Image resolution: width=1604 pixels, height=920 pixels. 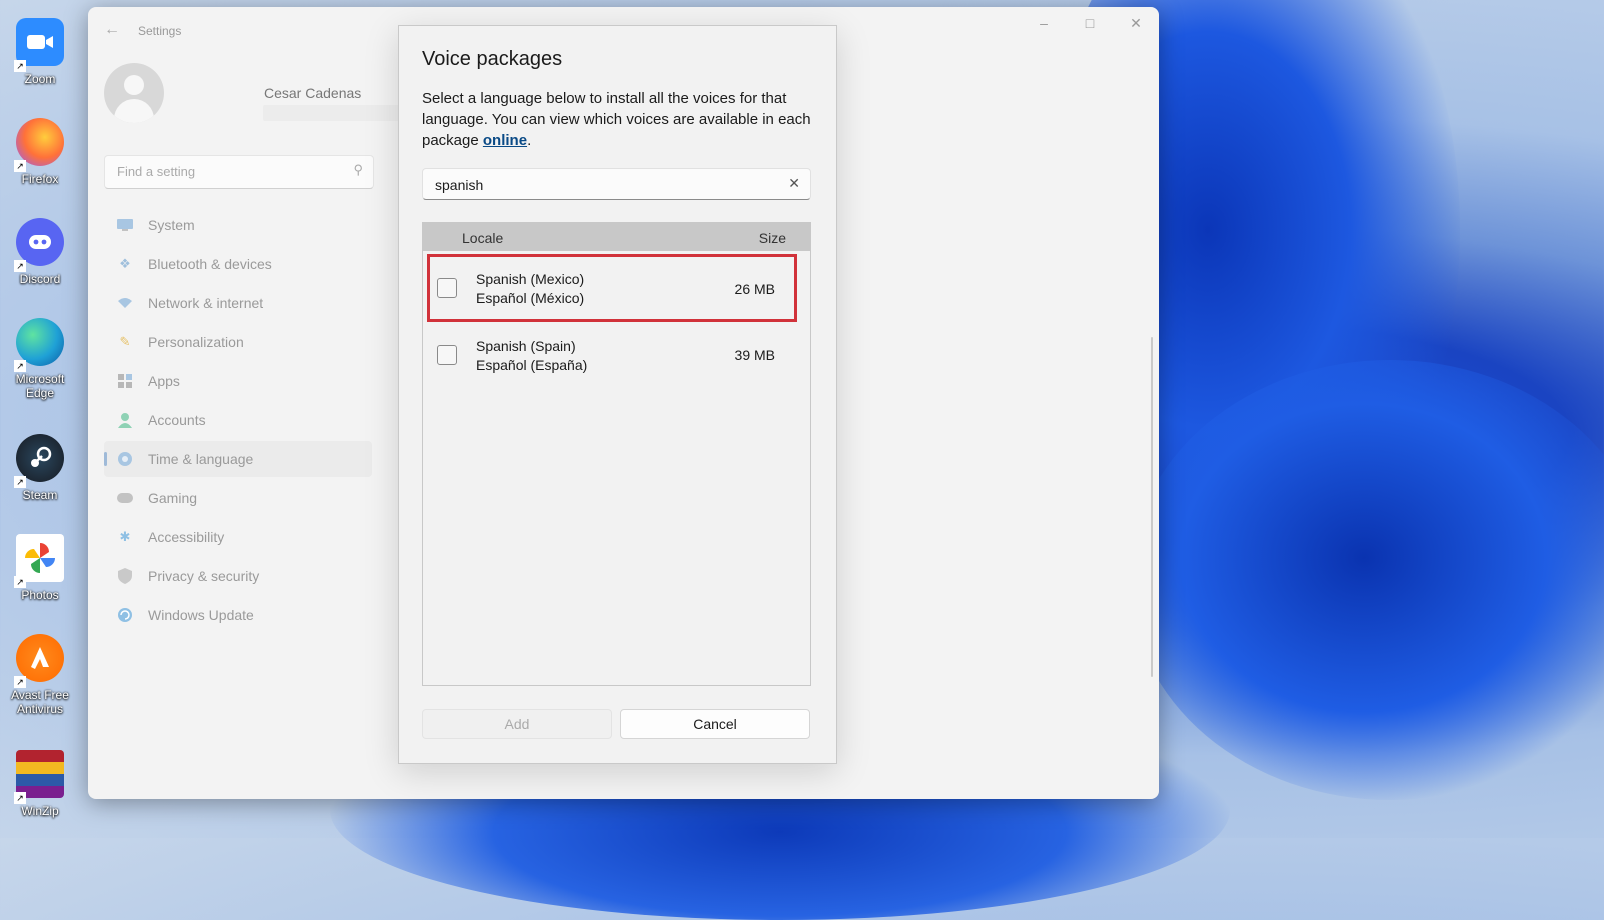 I want to click on desktop-icon-edge: Microsoft Edge, so click(x=40, y=366).